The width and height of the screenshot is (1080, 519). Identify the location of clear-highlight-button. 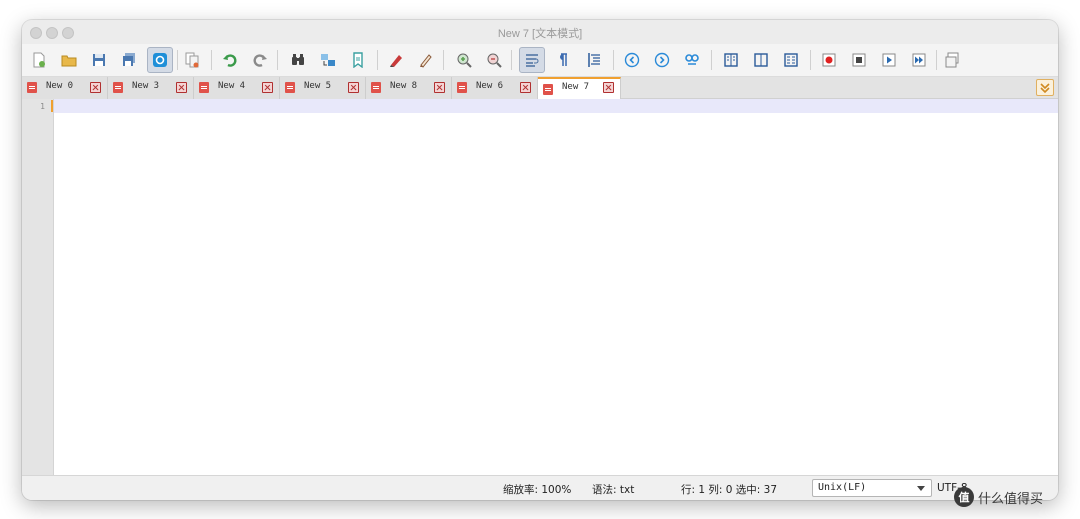
(426, 60).